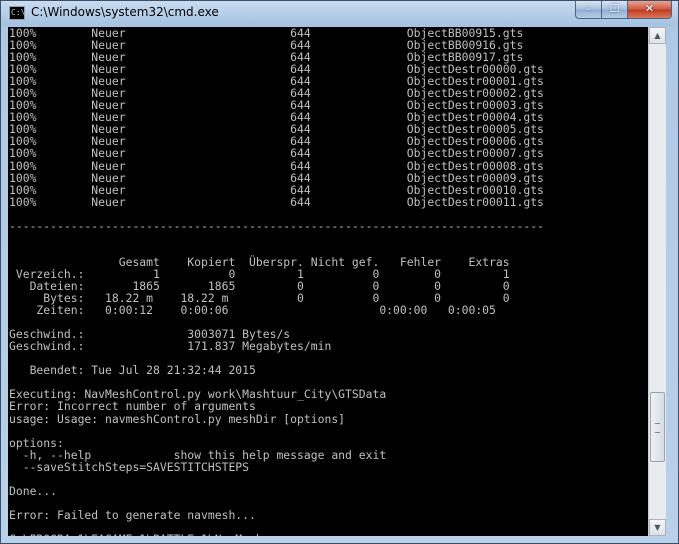 The height and width of the screenshot is (544, 679). Describe the element at coordinates (657, 281) in the screenshot. I see `vertical-scrollbar: ▲ ▼` at that location.